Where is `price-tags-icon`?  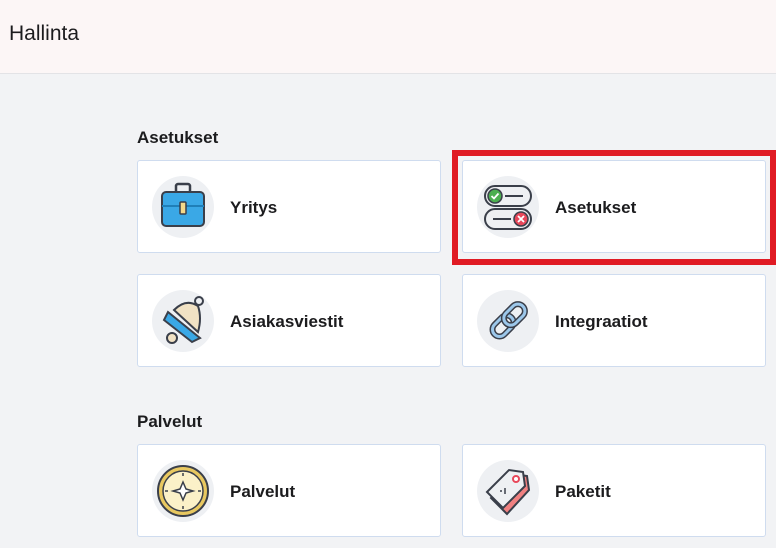 price-tags-icon is located at coordinates (508, 491).